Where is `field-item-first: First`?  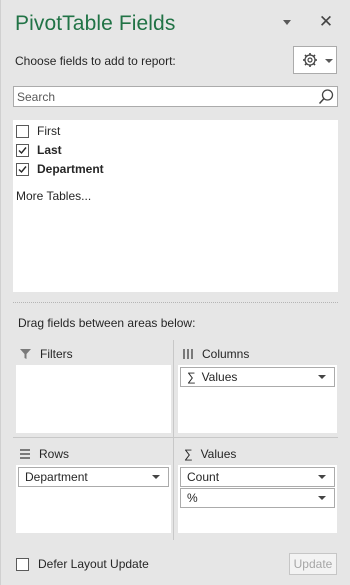 field-item-first: First is located at coordinates (38, 131).